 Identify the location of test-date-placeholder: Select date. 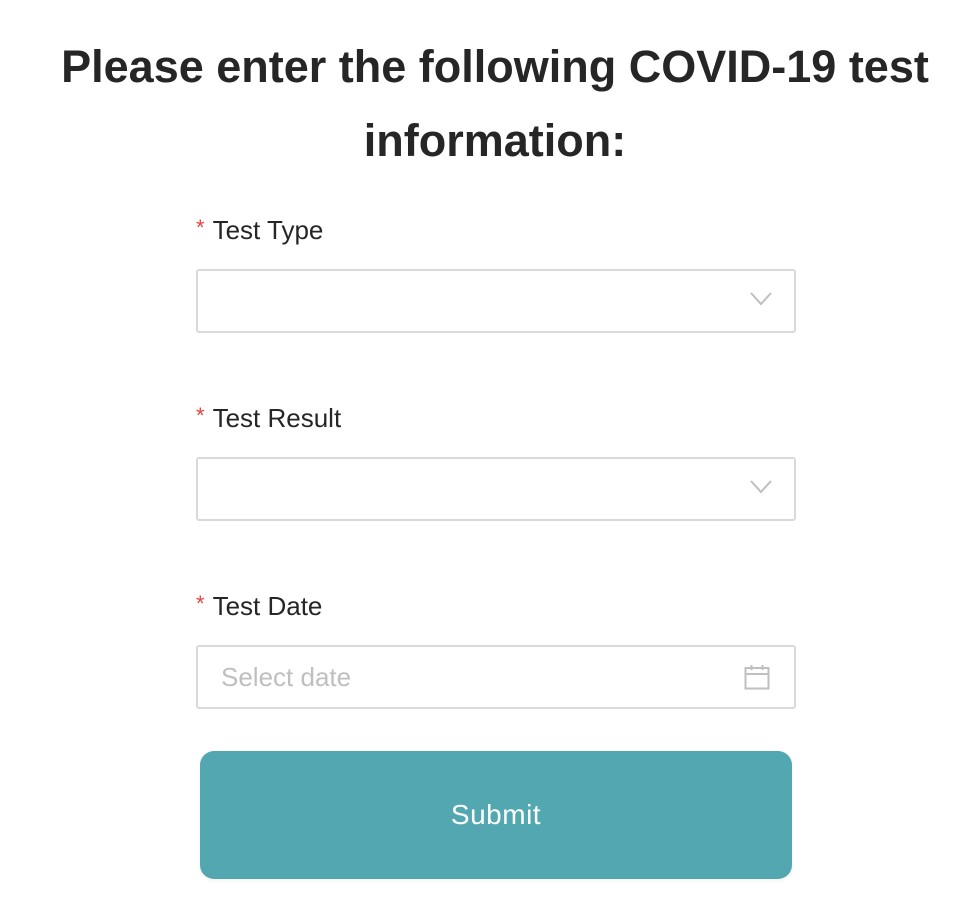
(286, 677).